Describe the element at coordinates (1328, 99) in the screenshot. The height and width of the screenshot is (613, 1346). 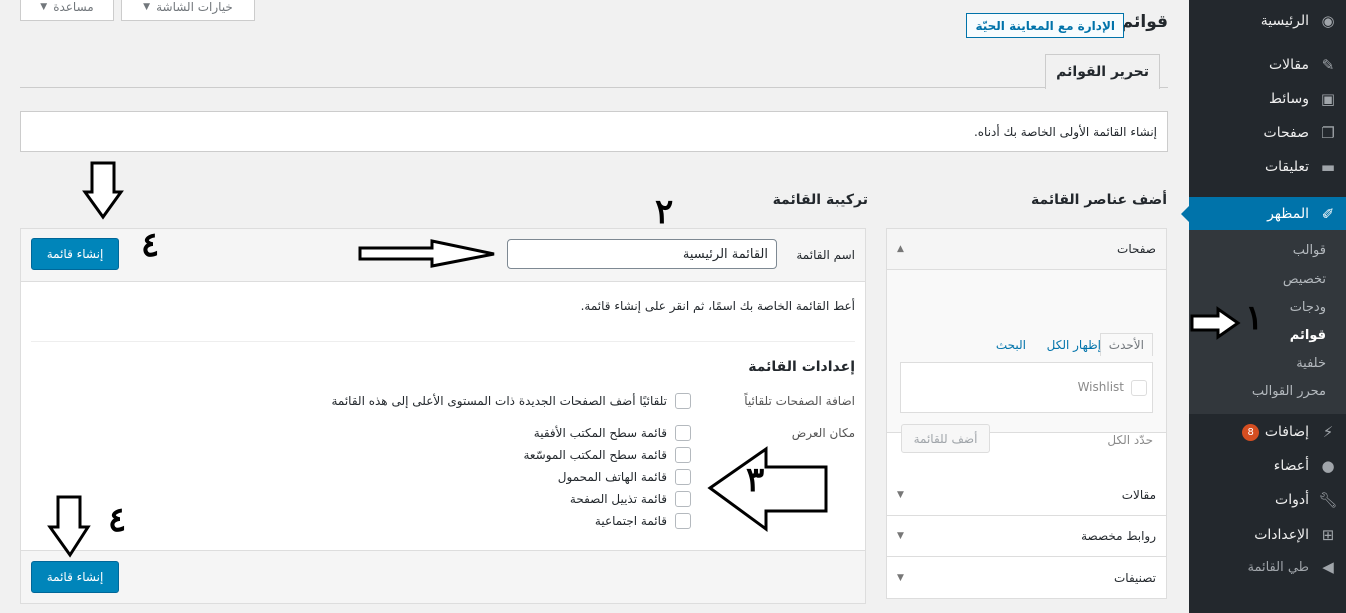
I see `media-icon: ▣` at that location.